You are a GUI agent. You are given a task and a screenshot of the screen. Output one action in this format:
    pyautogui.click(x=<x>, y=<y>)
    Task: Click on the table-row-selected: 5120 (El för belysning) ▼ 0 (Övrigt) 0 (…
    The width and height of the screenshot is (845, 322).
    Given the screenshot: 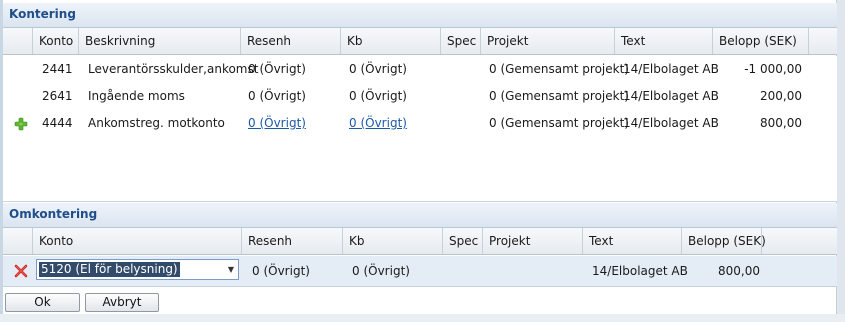 What is the action you would take?
    pyautogui.click(x=420, y=271)
    